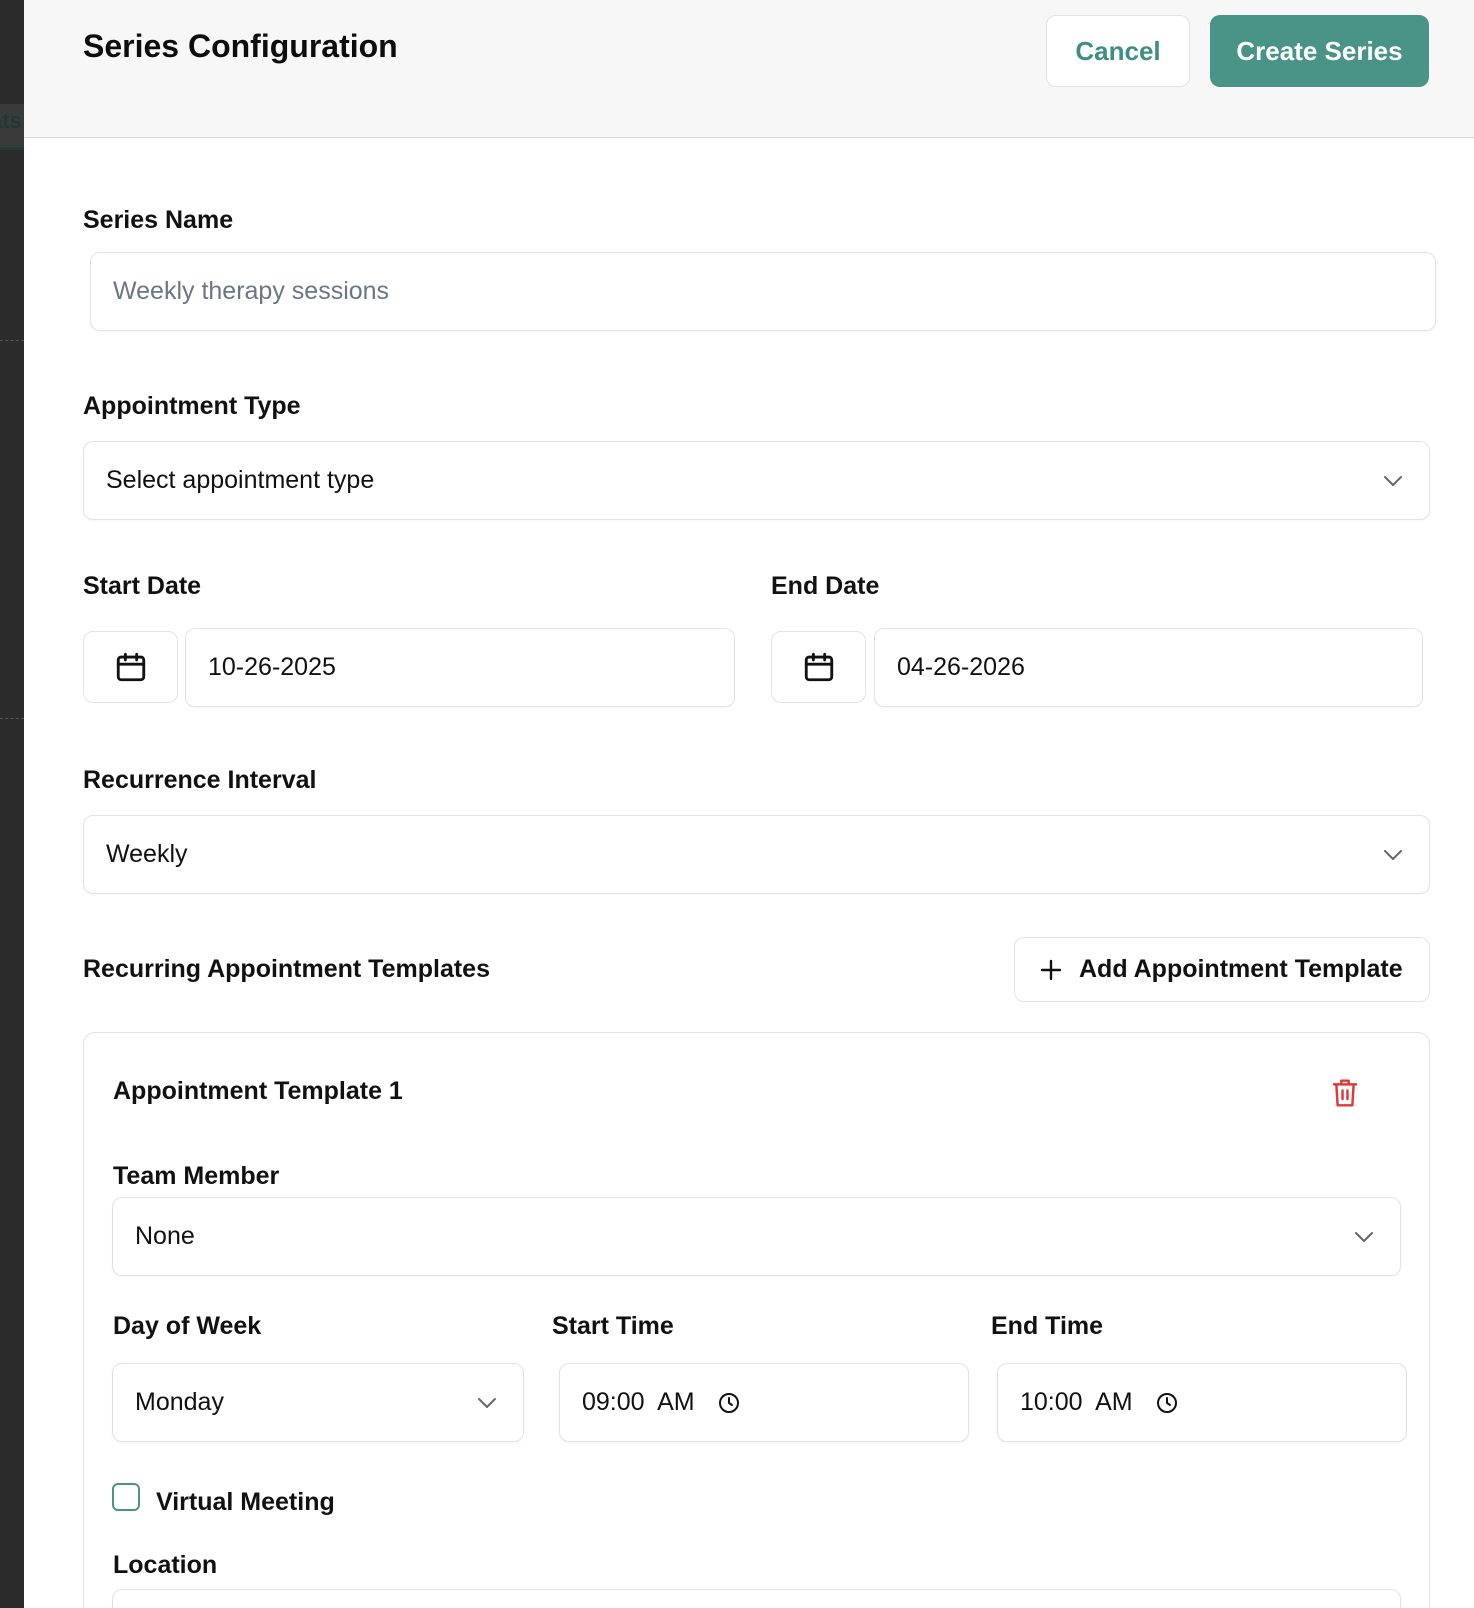 The width and height of the screenshot is (1474, 1608). What do you see at coordinates (165, 1565) in the screenshot?
I see `location-label: Location` at bounding box center [165, 1565].